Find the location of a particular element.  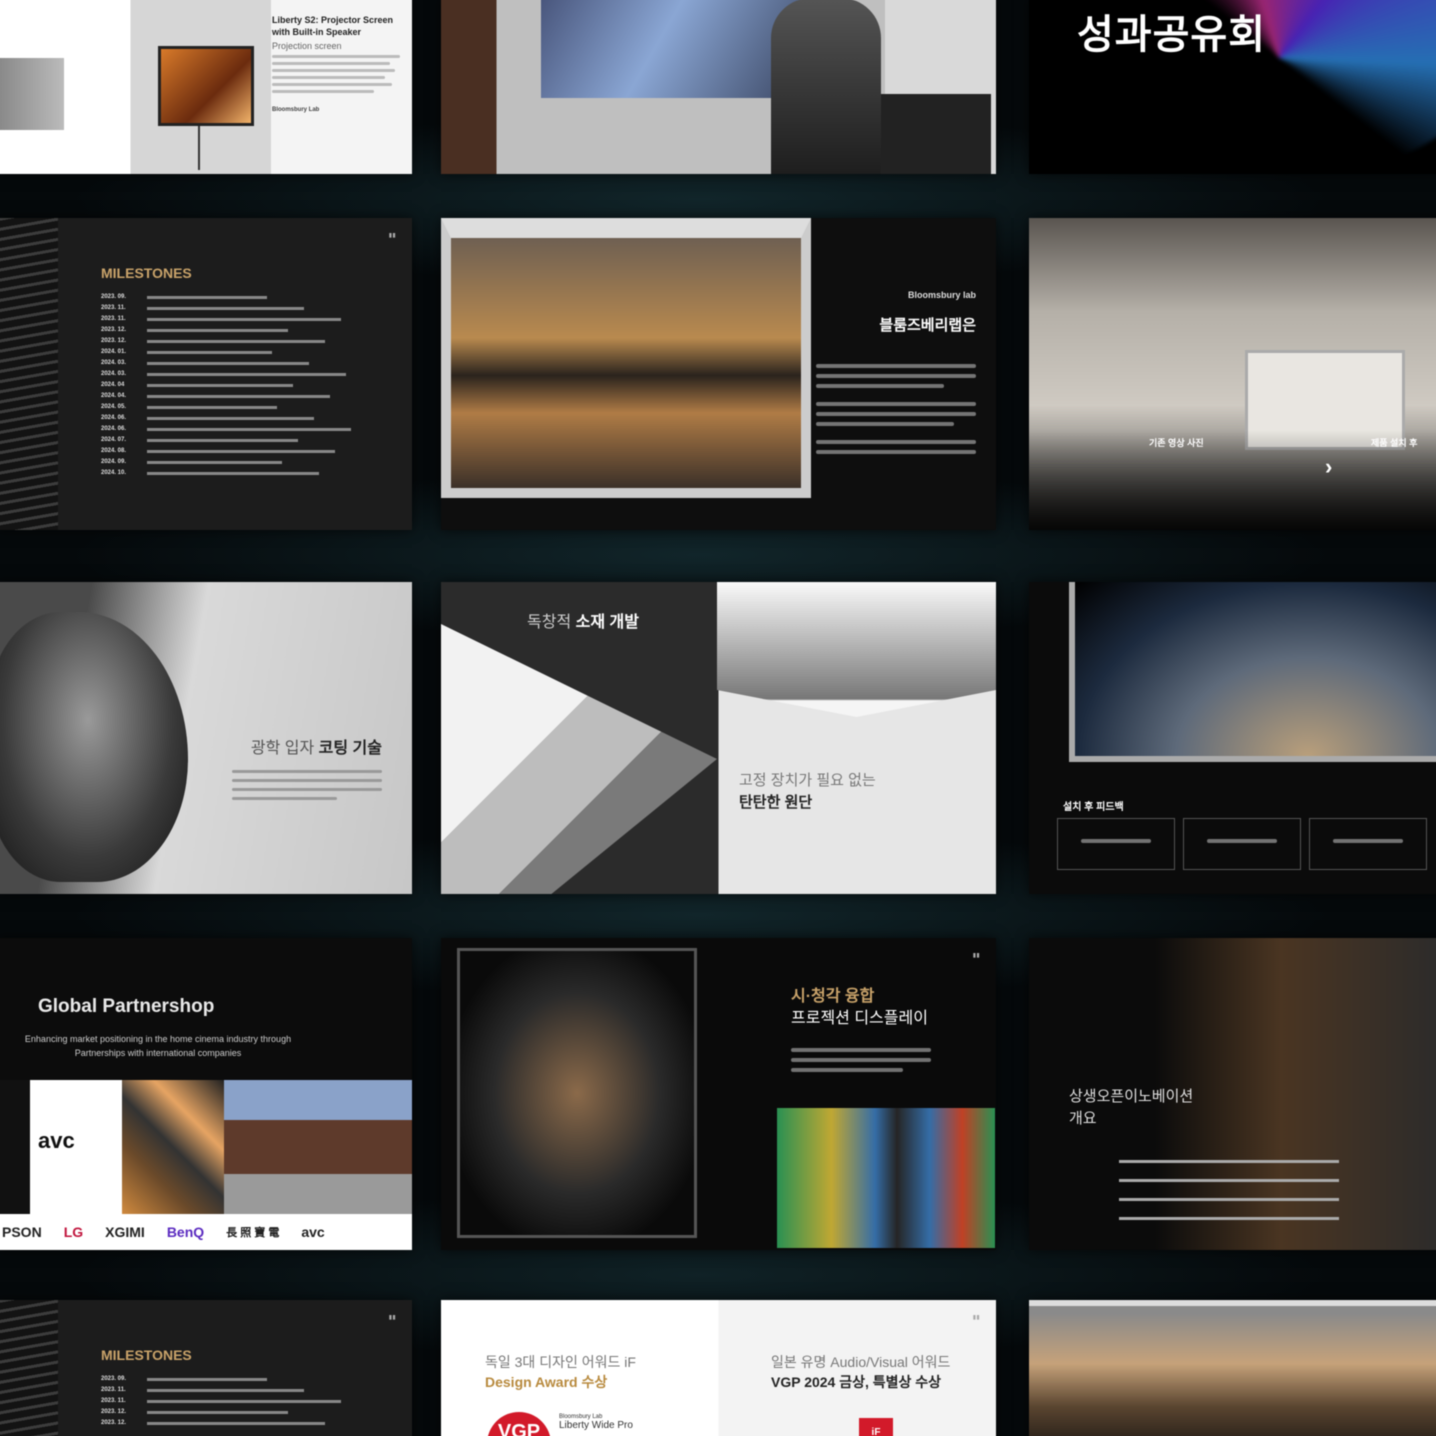

brand-logo: BenQ is located at coordinates (185, 1232).